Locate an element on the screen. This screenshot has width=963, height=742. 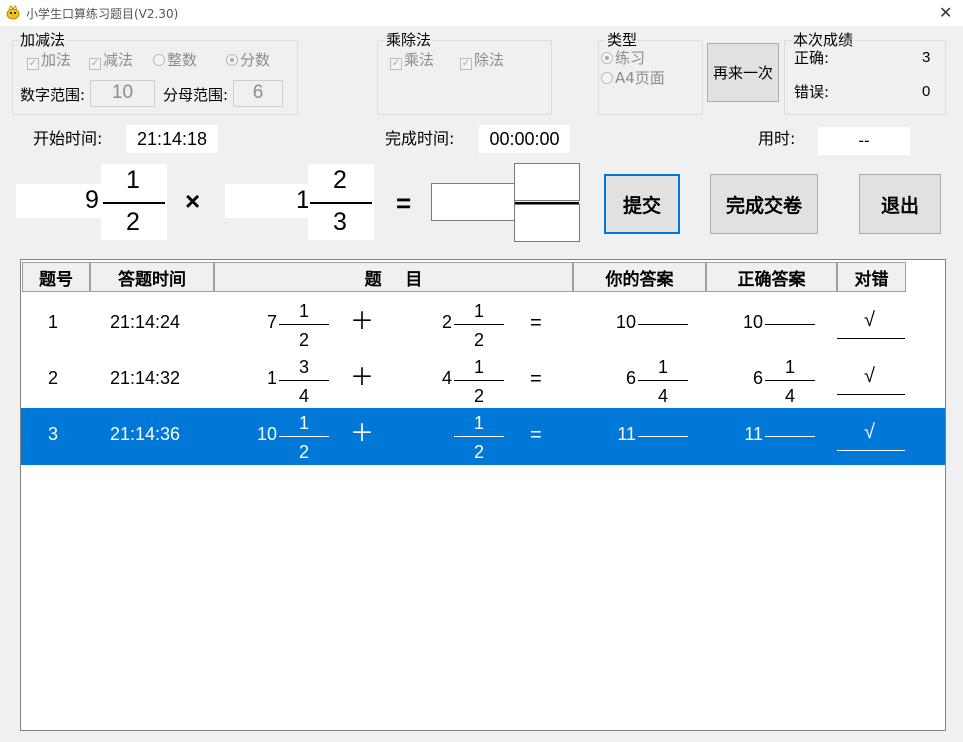
operand-b-numerator: 2 is located at coordinates (340, 180).